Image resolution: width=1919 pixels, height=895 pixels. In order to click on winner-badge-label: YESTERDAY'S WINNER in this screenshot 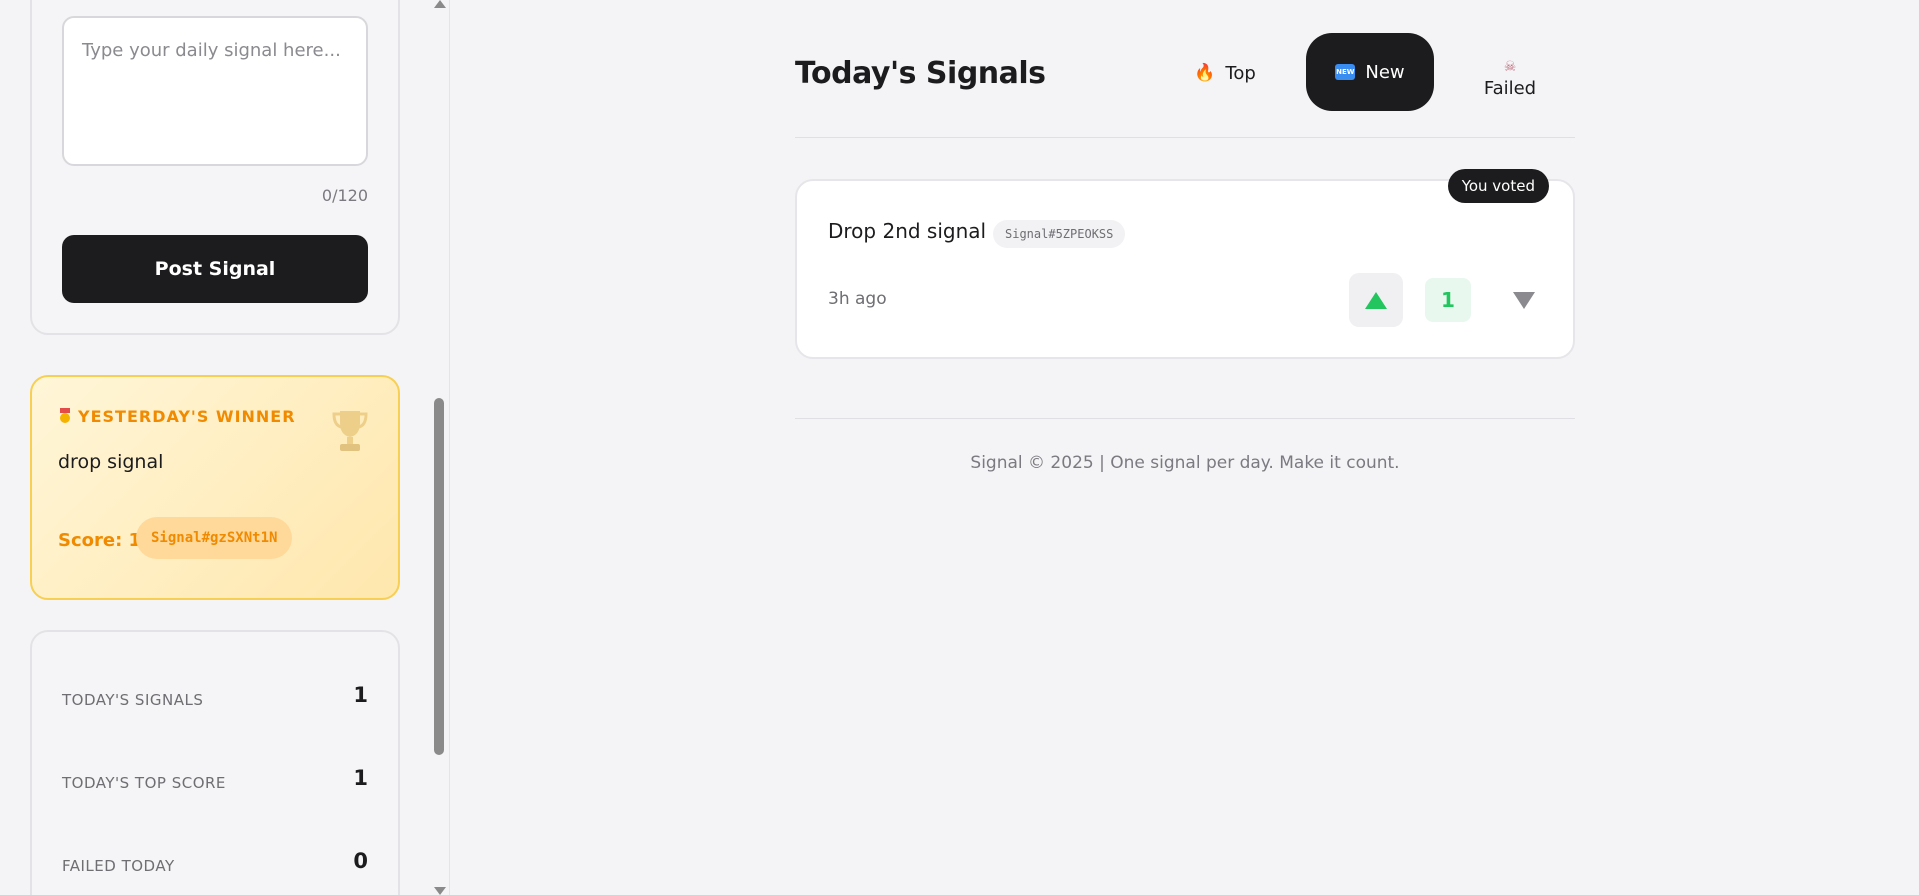, I will do `click(187, 416)`.